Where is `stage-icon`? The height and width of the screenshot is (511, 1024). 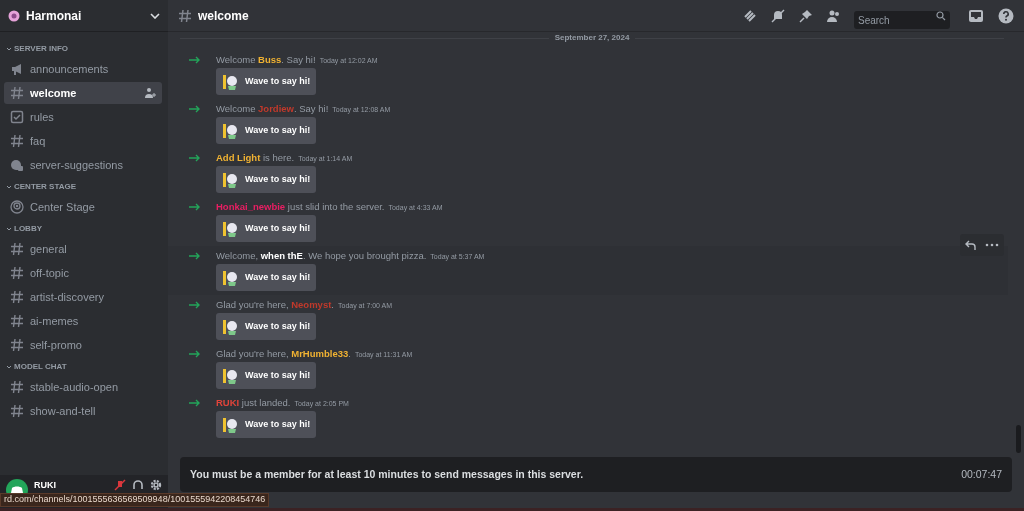
stage-icon is located at coordinates (17, 207).